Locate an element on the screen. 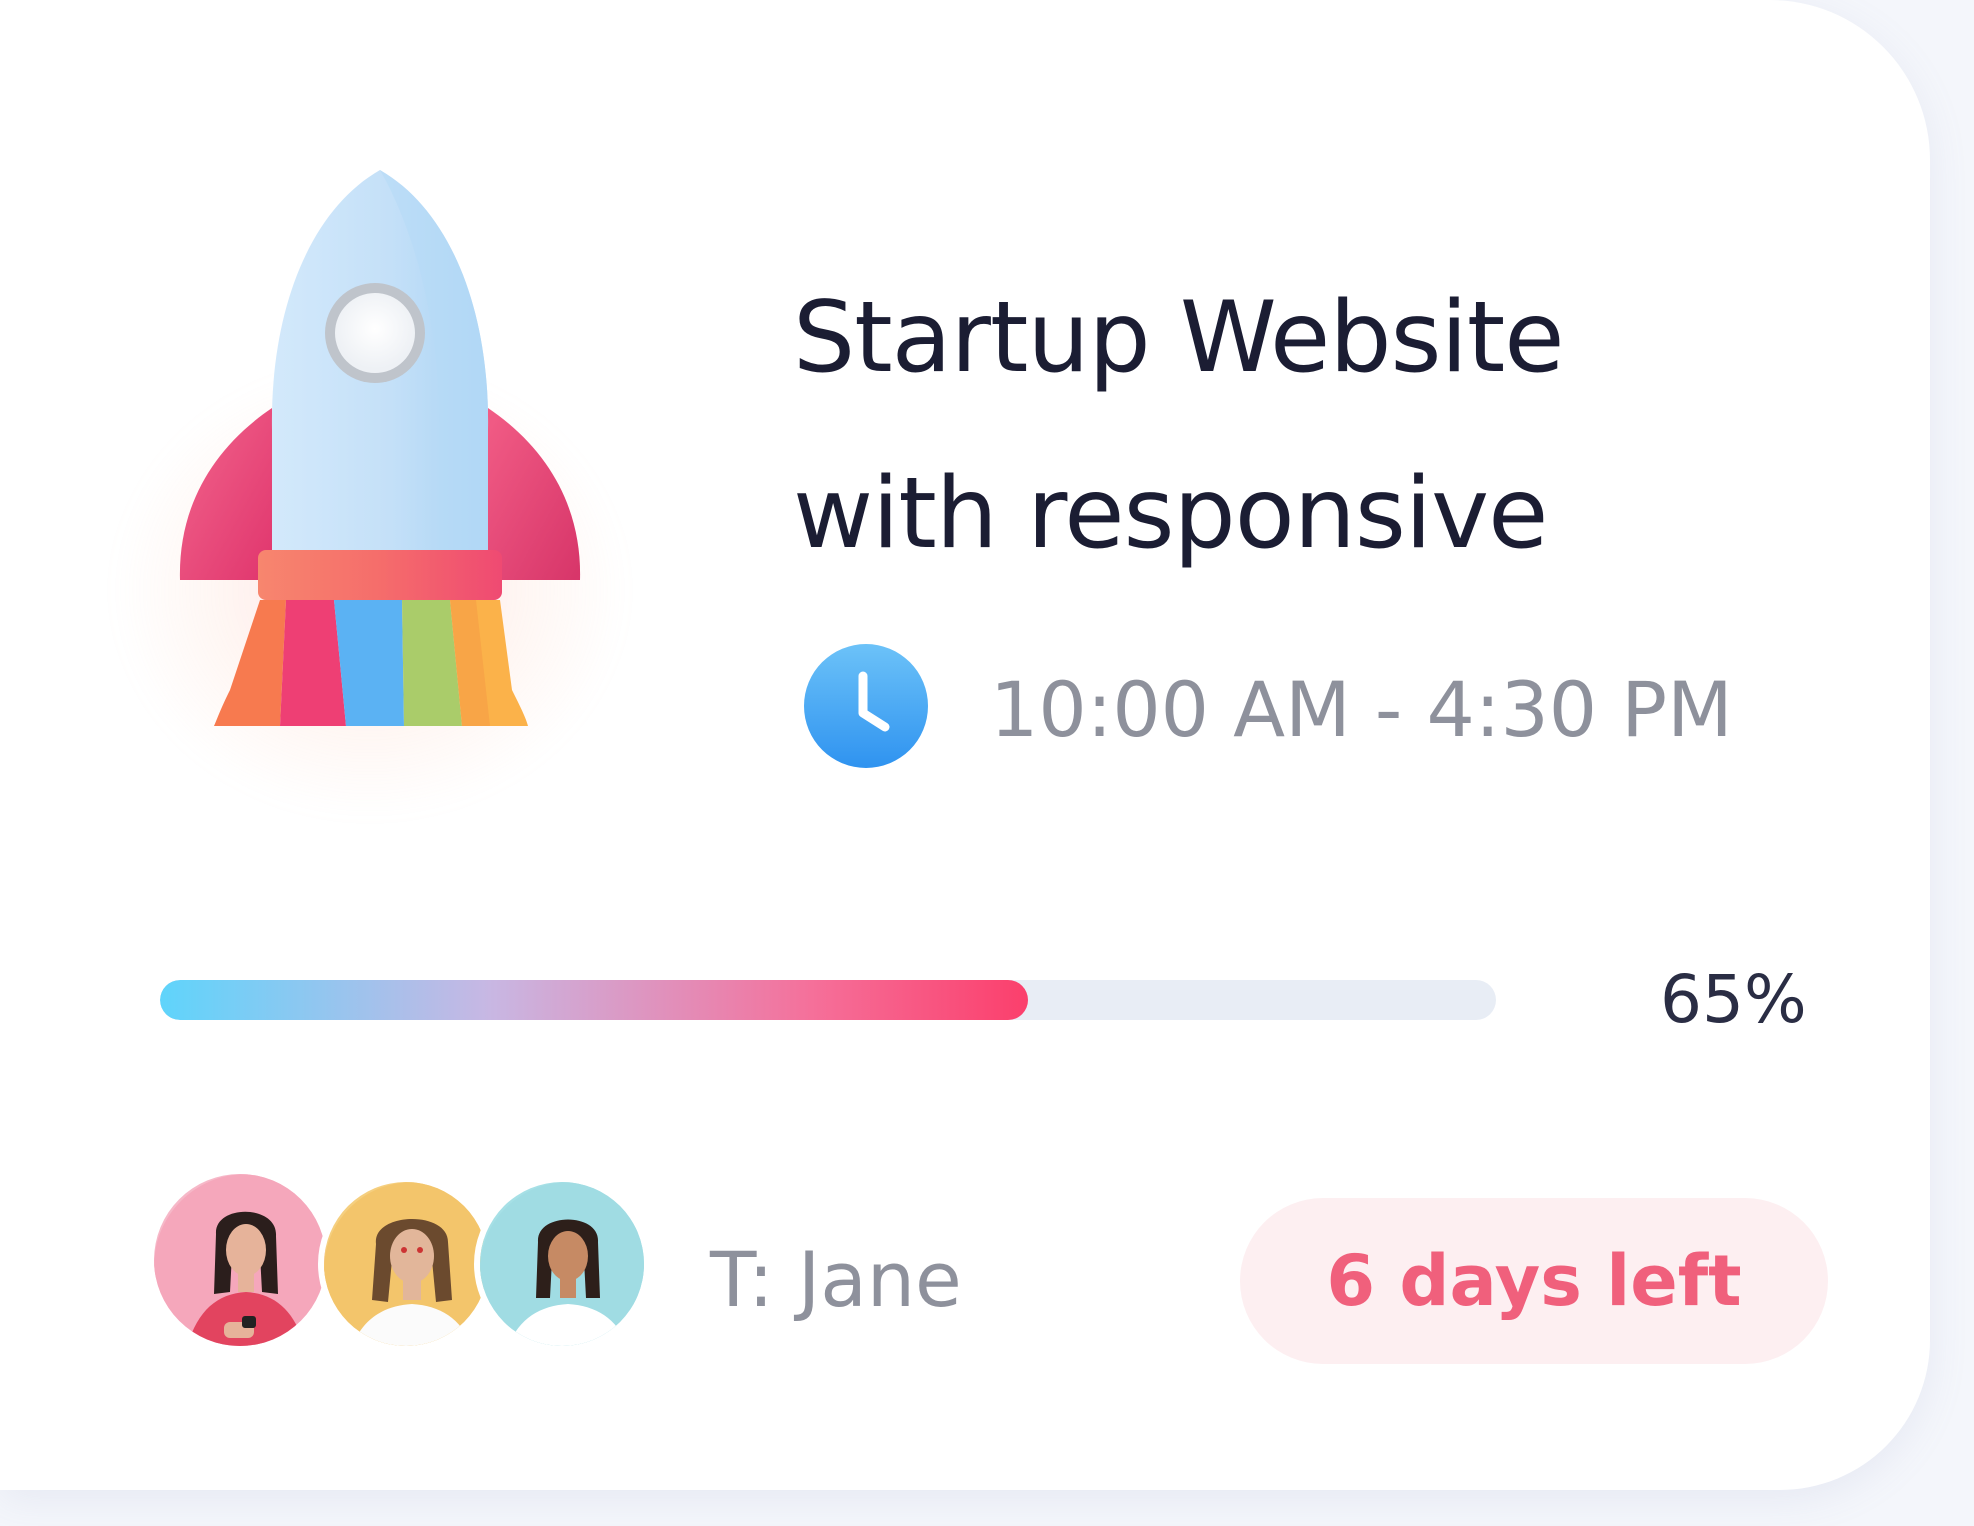 The height and width of the screenshot is (1526, 1974). deadline-badge: 6 days left is located at coordinates (1534, 1281).